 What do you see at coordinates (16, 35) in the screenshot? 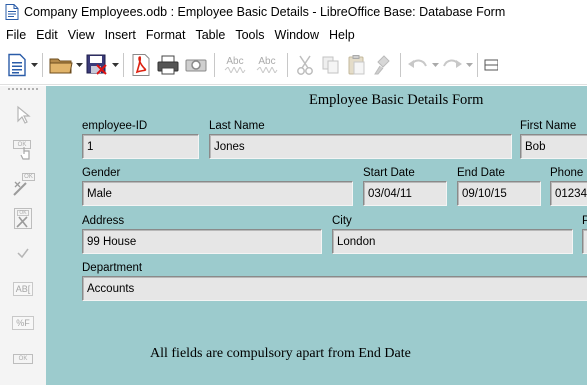
I see `menu-file: File` at bounding box center [16, 35].